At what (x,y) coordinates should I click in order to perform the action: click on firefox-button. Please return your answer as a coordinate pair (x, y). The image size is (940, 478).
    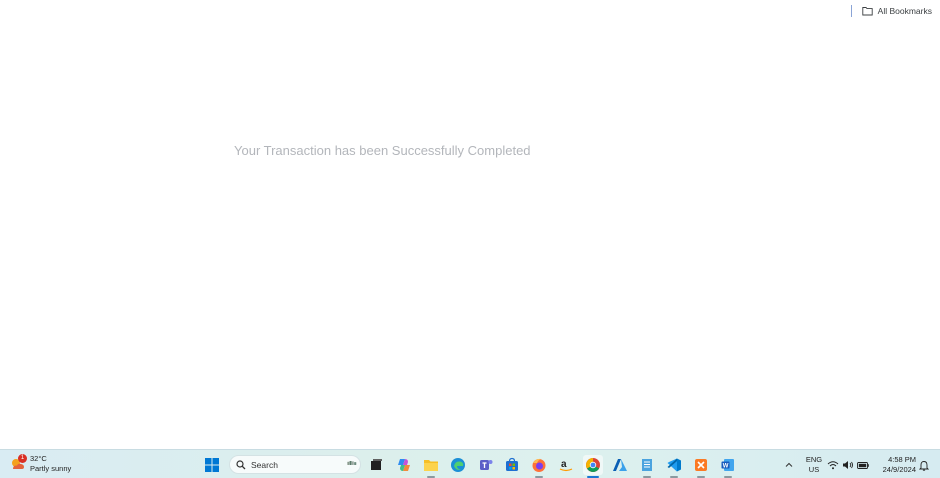
    Looking at the image, I should click on (539, 466).